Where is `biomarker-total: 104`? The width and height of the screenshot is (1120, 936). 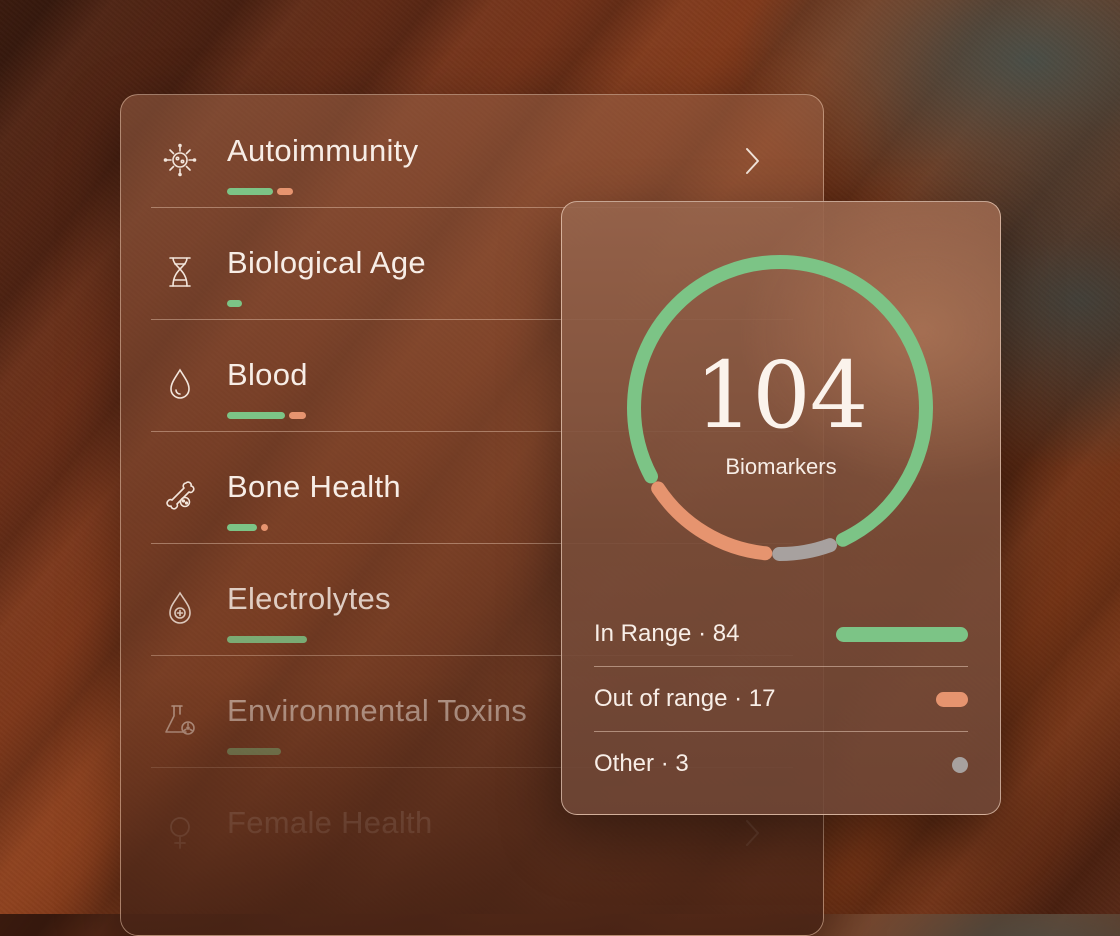 biomarker-total: 104 is located at coordinates (781, 395).